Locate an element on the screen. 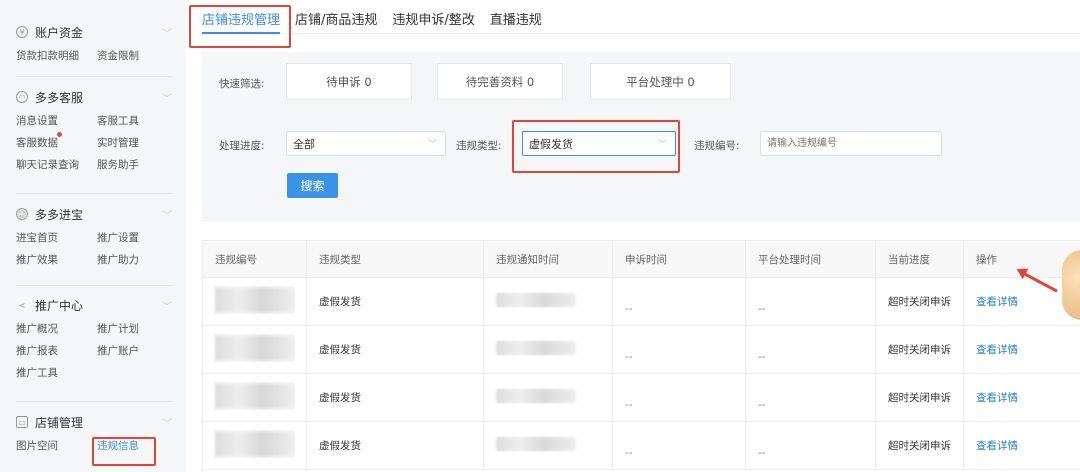 This screenshot has width=1080, height=472. section-title: 账户资金 is located at coordinates (59, 32).